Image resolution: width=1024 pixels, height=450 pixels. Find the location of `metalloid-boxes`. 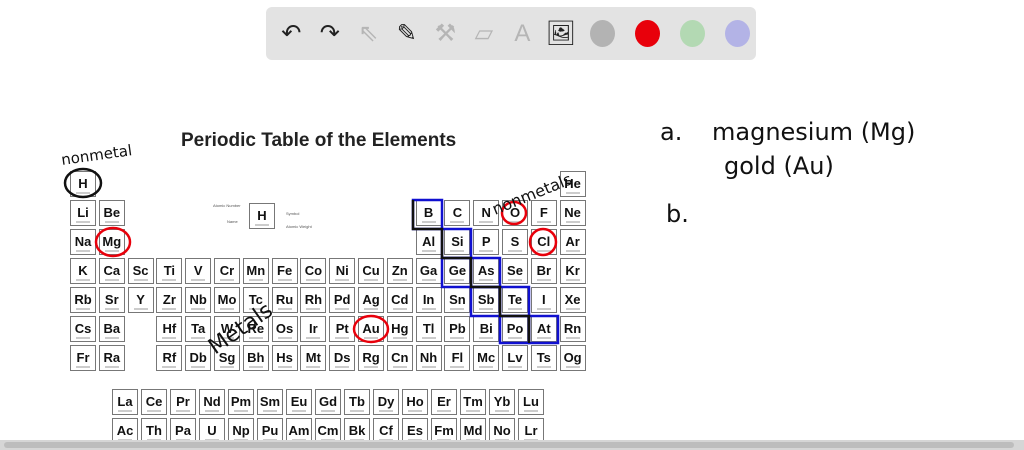

metalloid-boxes is located at coordinates (485, 271).